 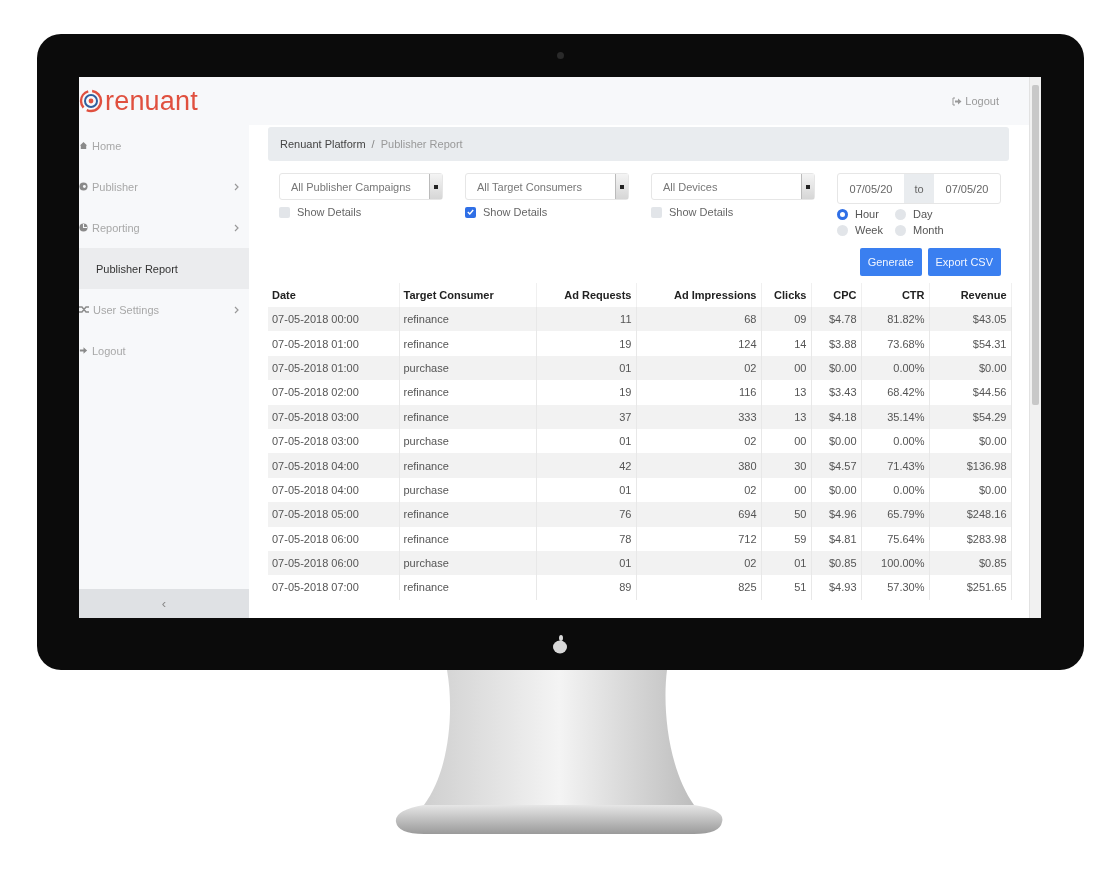 What do you see at coordinates (164, 268) in the screenshot?
I see `sidebar-item: Publisher Report` at bounding box center [164, 268].